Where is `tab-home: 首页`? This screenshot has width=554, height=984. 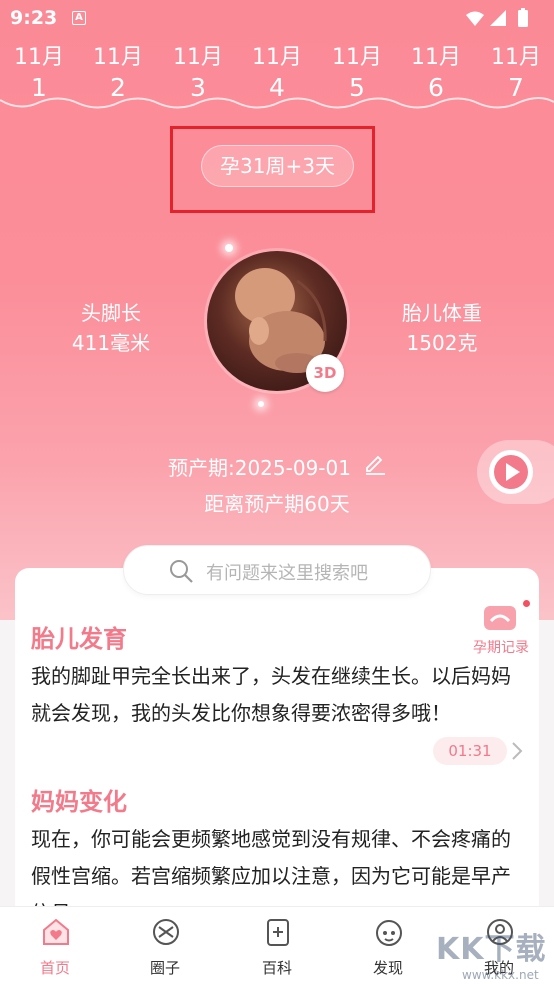 tab-home: 首页 is located at coordinates (55, 945).